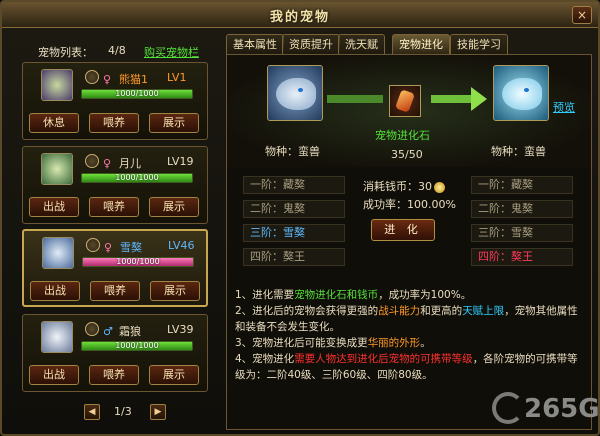 This screenshot has height=436, width=600. Describe the element at coordinates (130, 163) in the screenshot. I see `pet-name: 月儿` at that location.